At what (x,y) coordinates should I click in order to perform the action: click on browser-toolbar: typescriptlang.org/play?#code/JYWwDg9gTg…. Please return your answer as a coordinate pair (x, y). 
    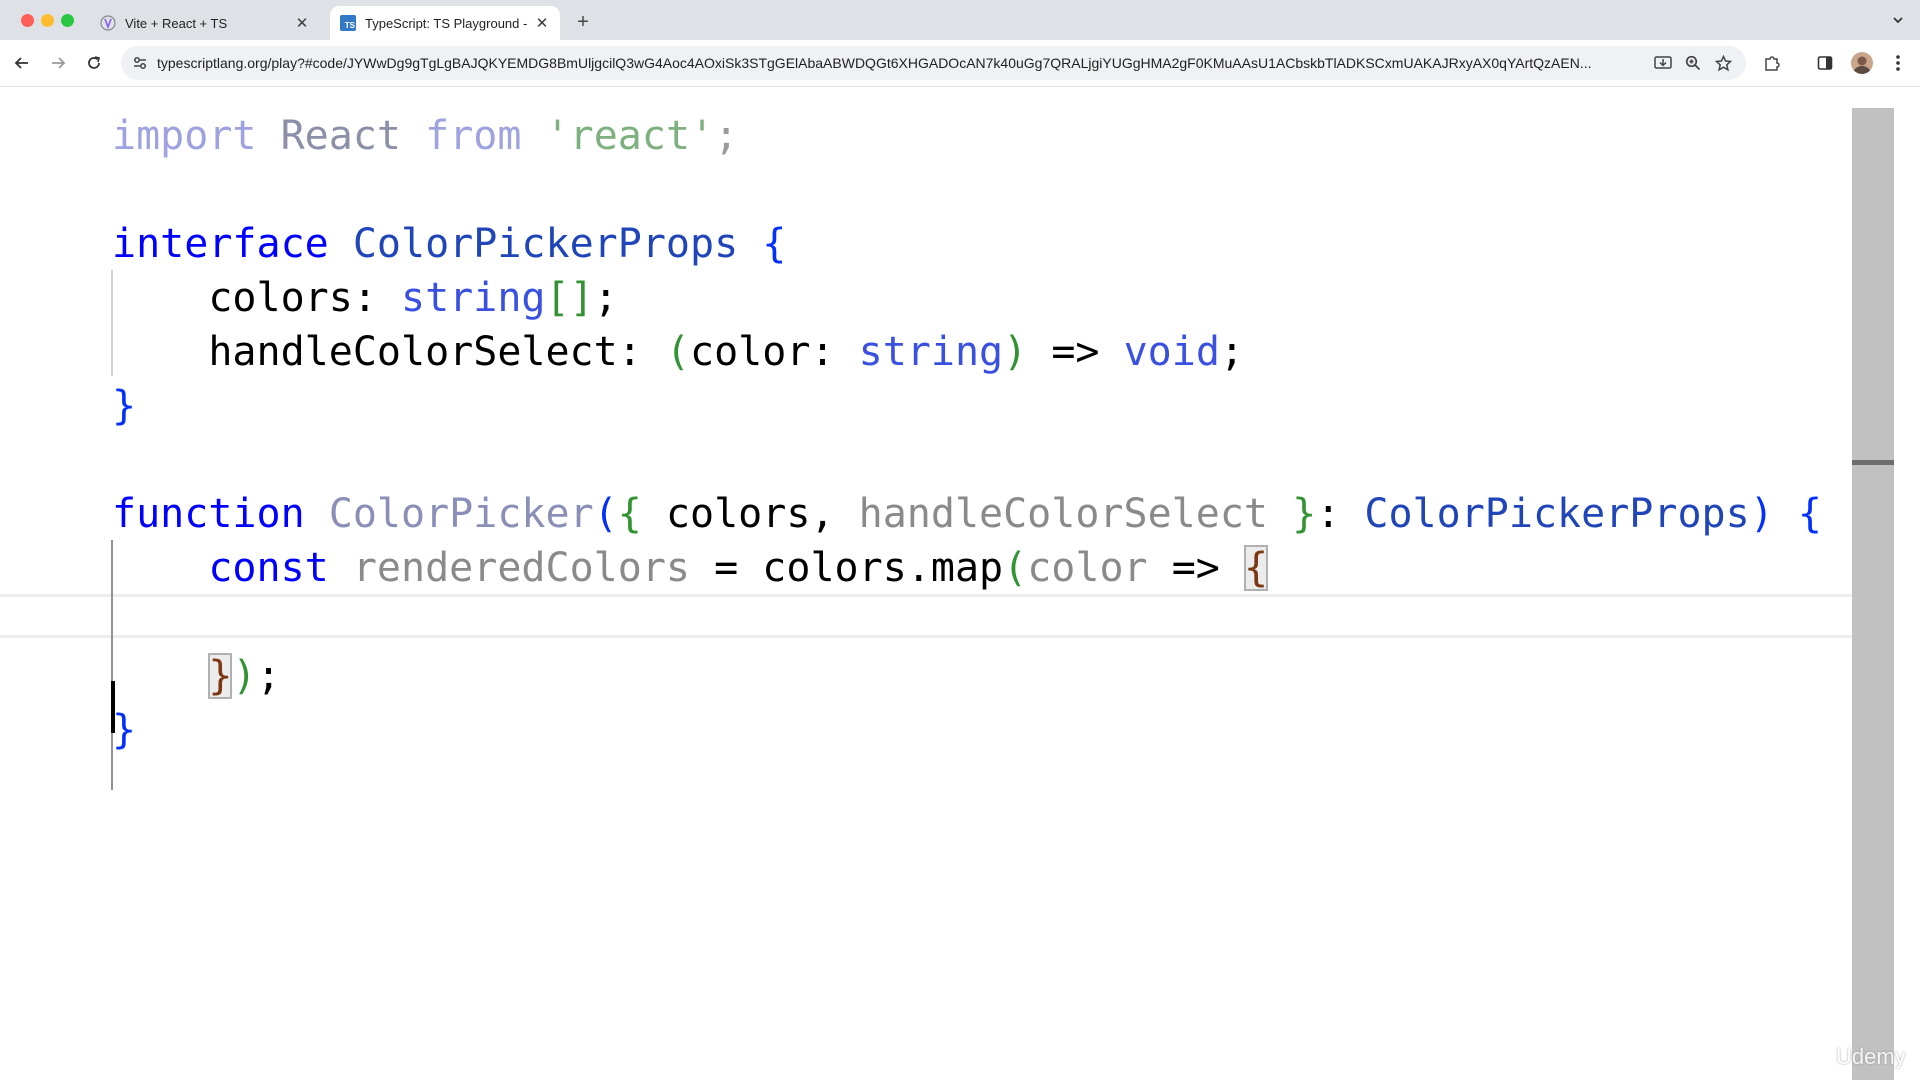
    Looking at the image, I should click on (960, 63).